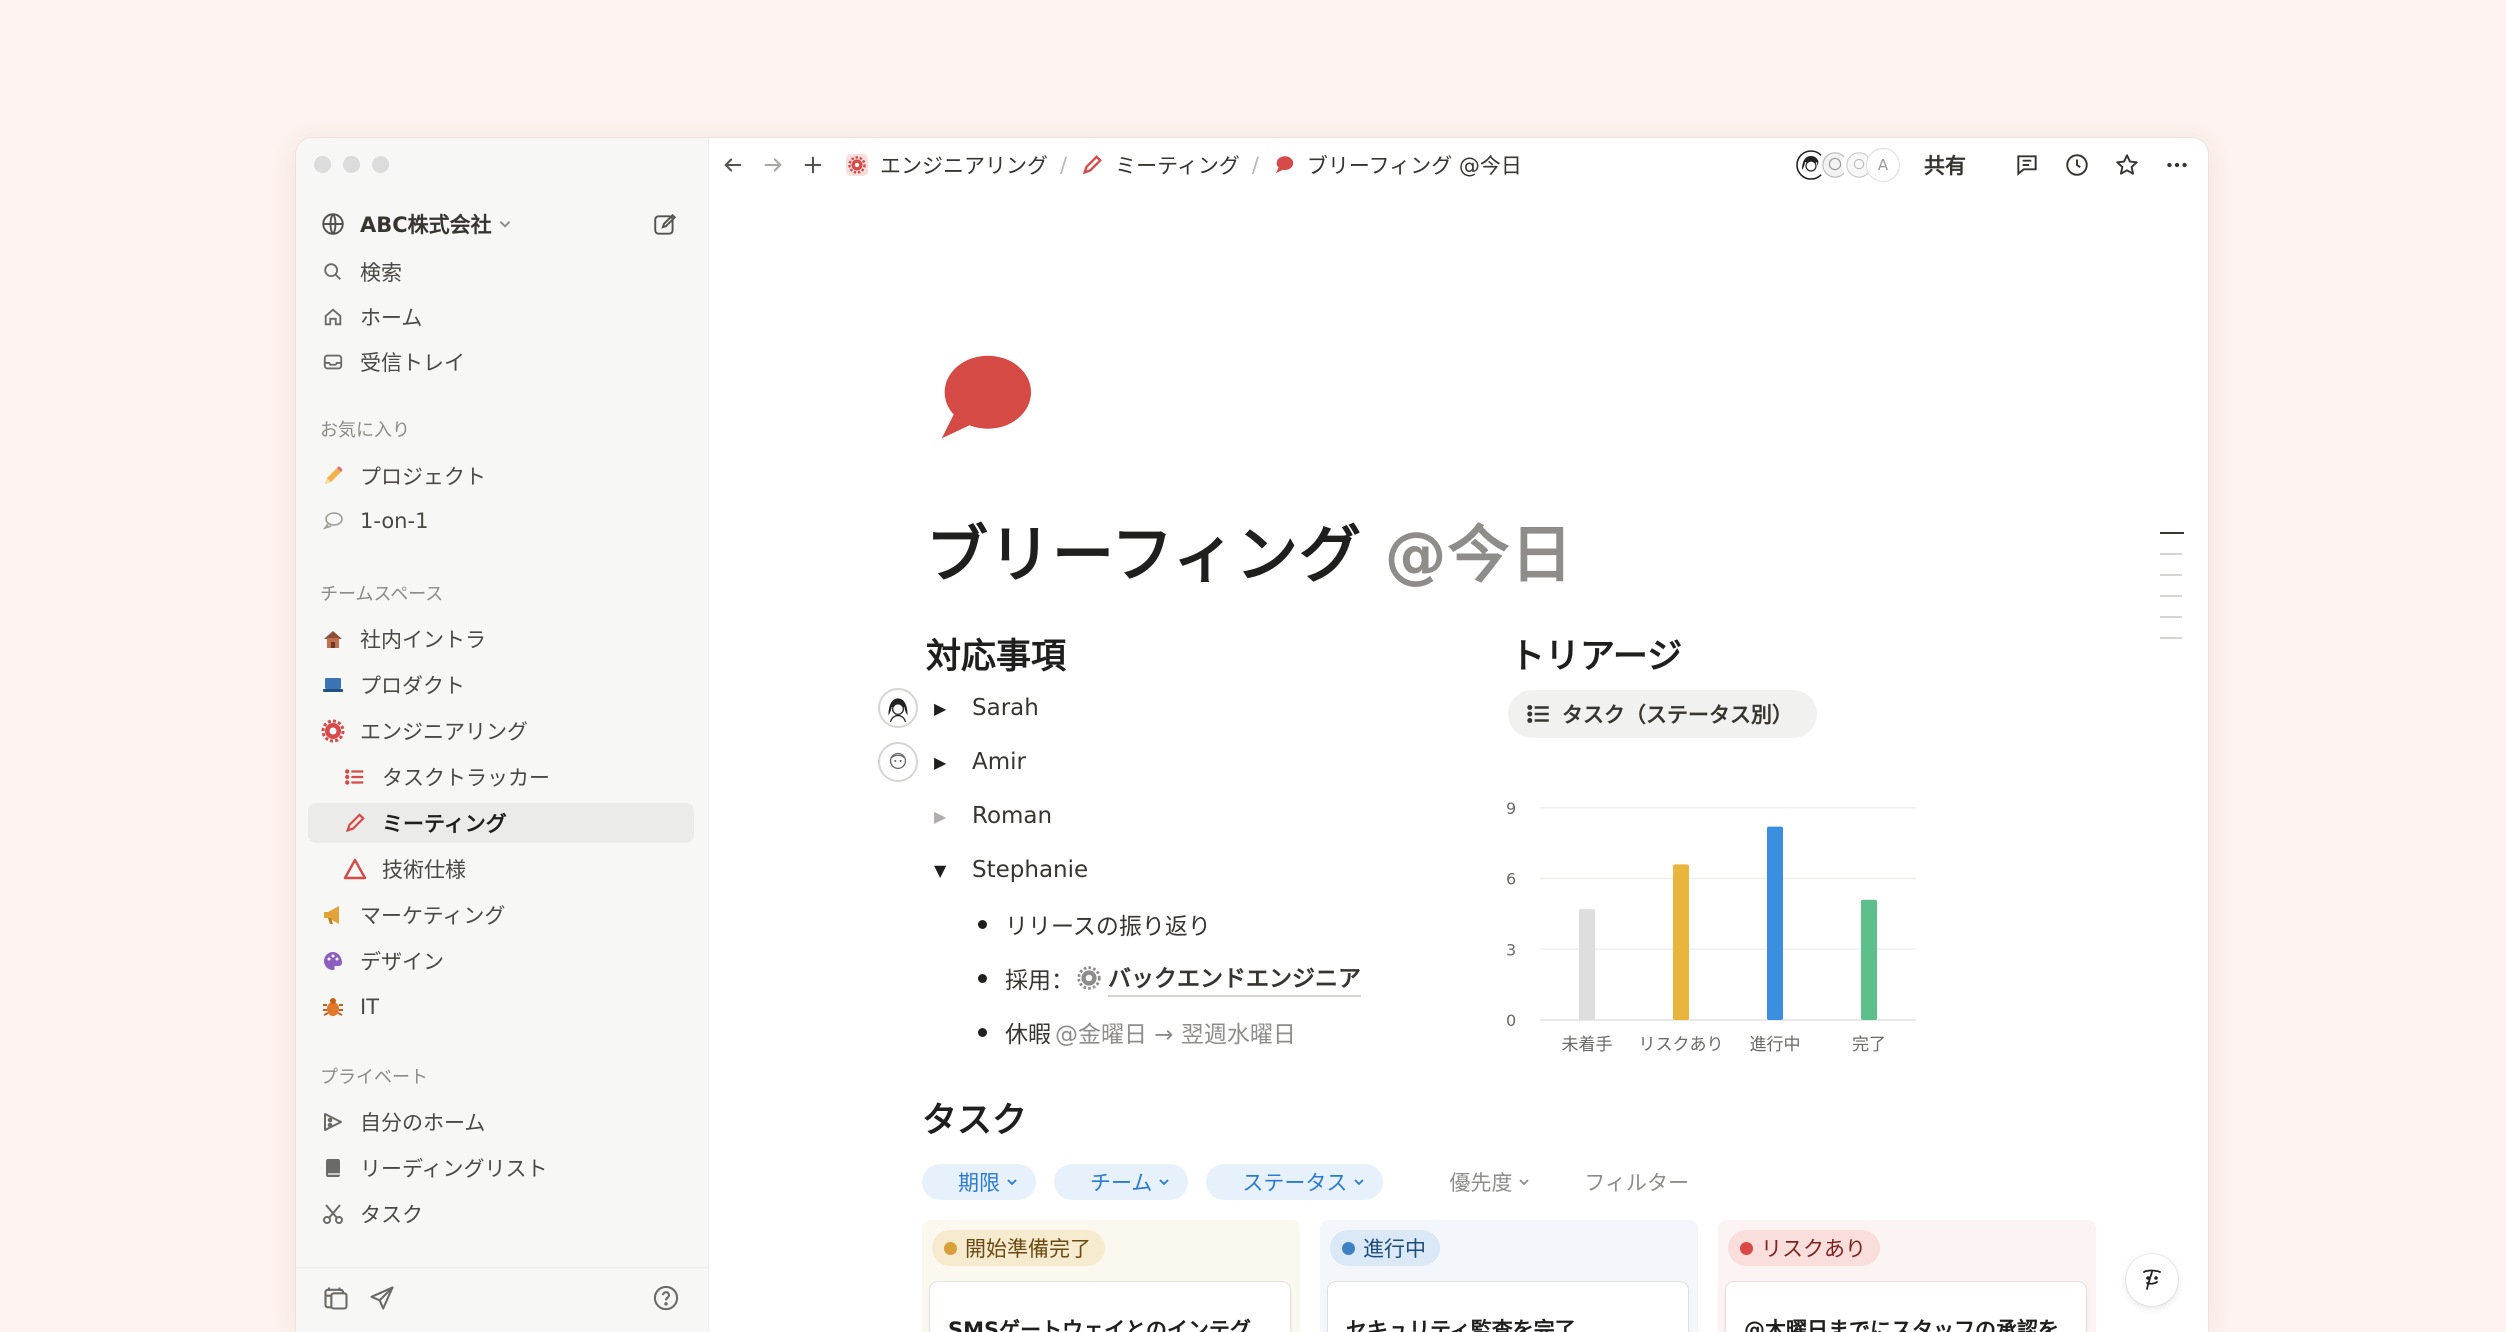  I want to click on sidebar-item-my-home: 自分のホーム, so click(501, 1122).